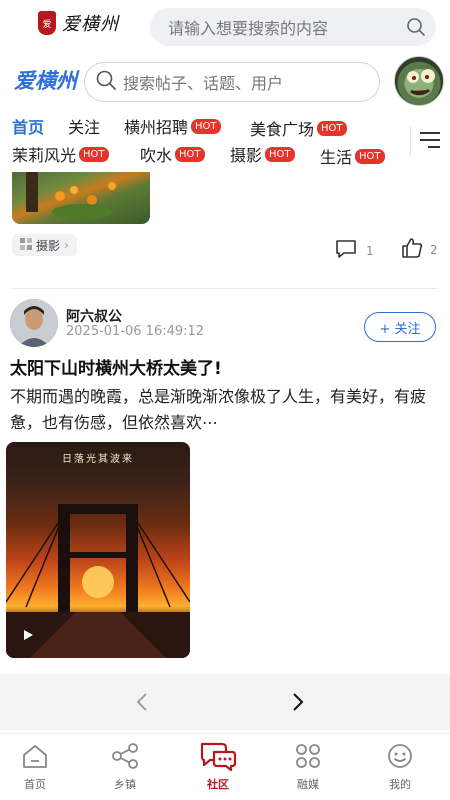 The width and height of the screenshot is (450, 800). I want to click on menu-icon, so click(430, 140).